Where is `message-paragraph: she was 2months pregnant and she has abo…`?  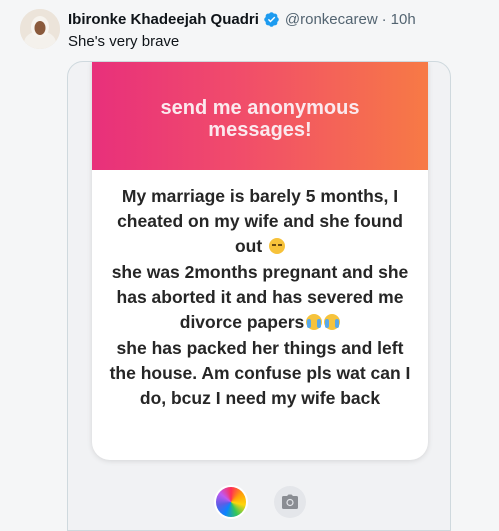
message-paragraph: she was 2months pregnant and she has abo… is located at coordinates (260, 297).